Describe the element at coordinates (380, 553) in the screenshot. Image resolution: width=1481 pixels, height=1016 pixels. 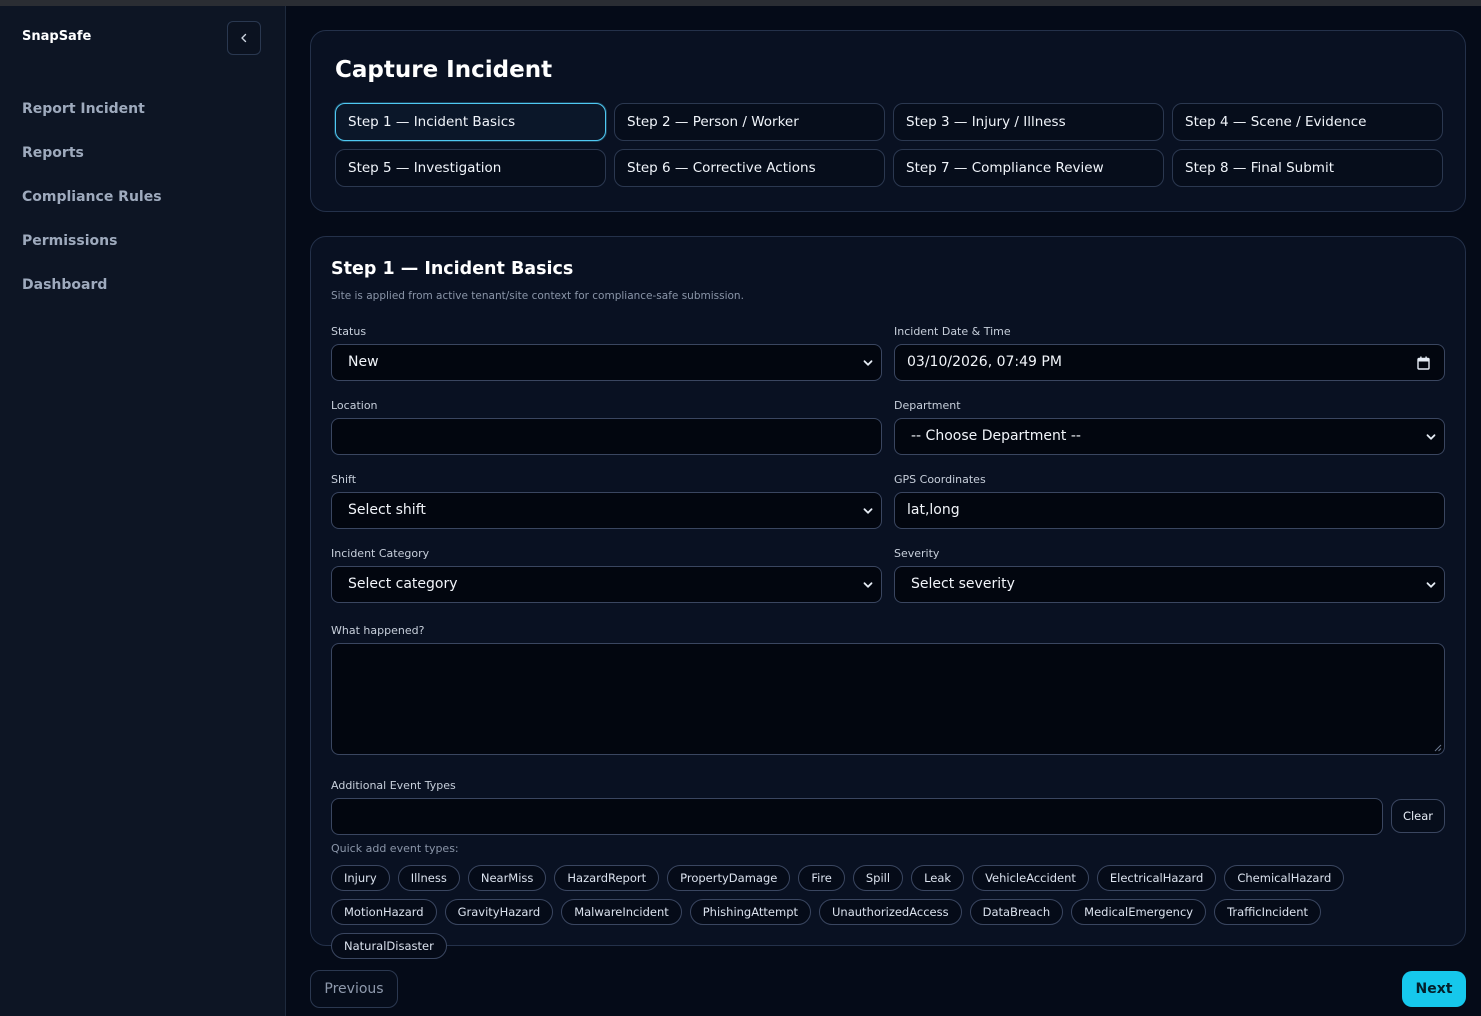
I see `category-label: Incident Category` at that location.